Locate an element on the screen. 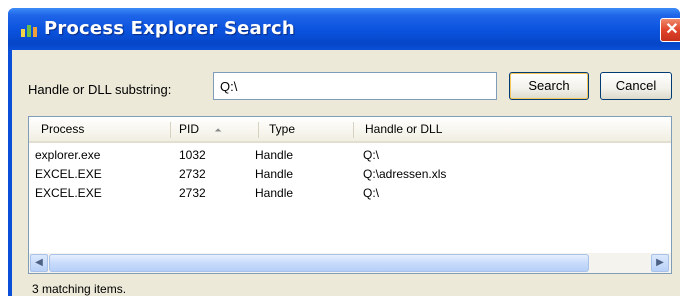 This screenshot has height=296, width=680. sort-arrow-icon: ⏶ is located at coordinates (218, 130).